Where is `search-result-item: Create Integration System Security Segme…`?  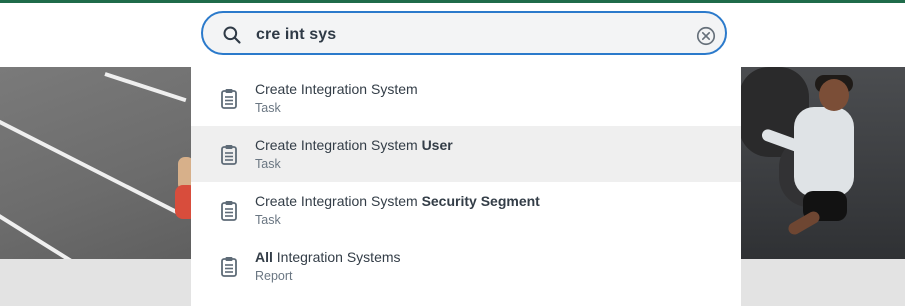 search-result-item: Create Integration System Security Segme… is located at coordinates (466, 210).